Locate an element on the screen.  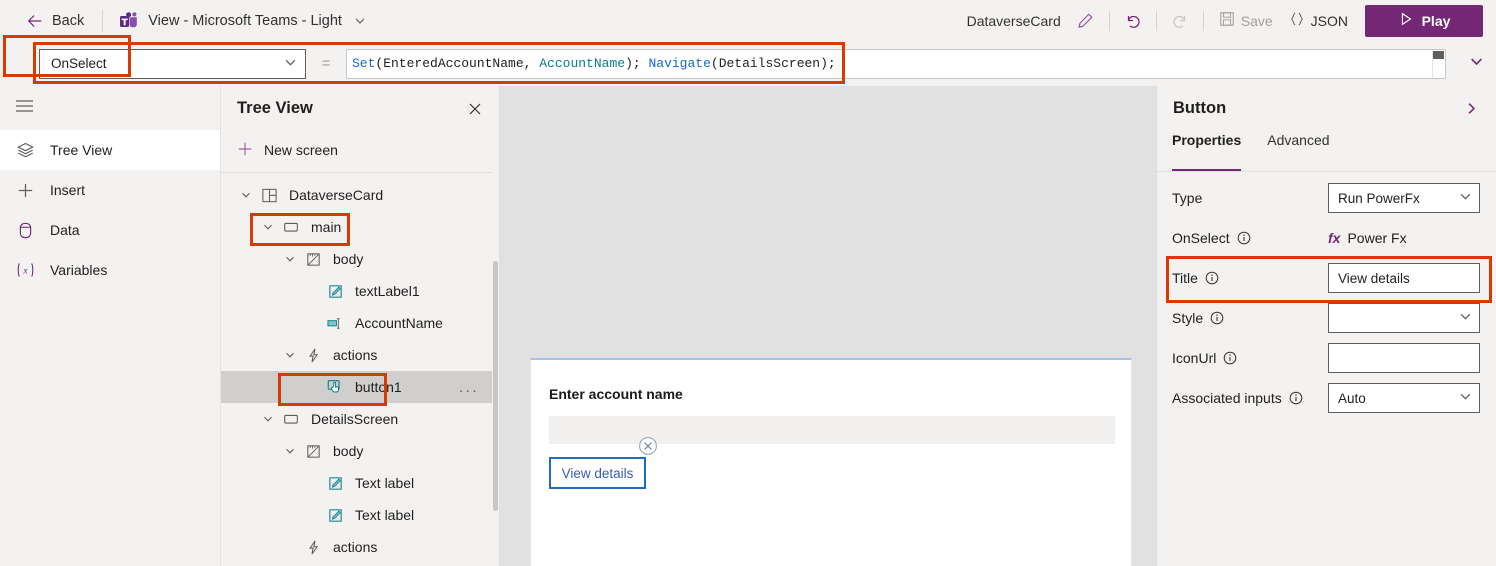
formula-scrollbar-thumb is located at coordinates (1438, 54).